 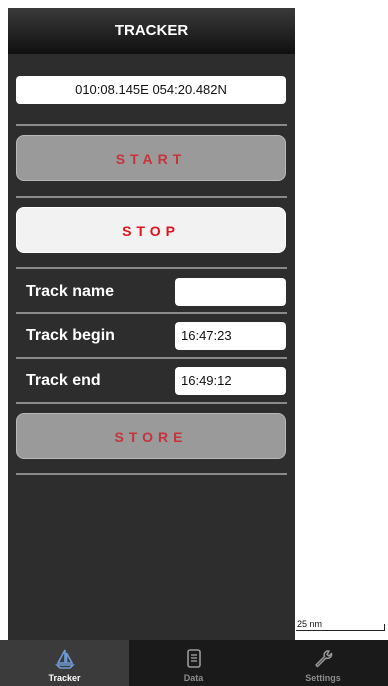 What do you see at coordinates (230, 336) in the screenshot?
I see `track-begin-input: 16:47:23` at bounding box center [230, 336].